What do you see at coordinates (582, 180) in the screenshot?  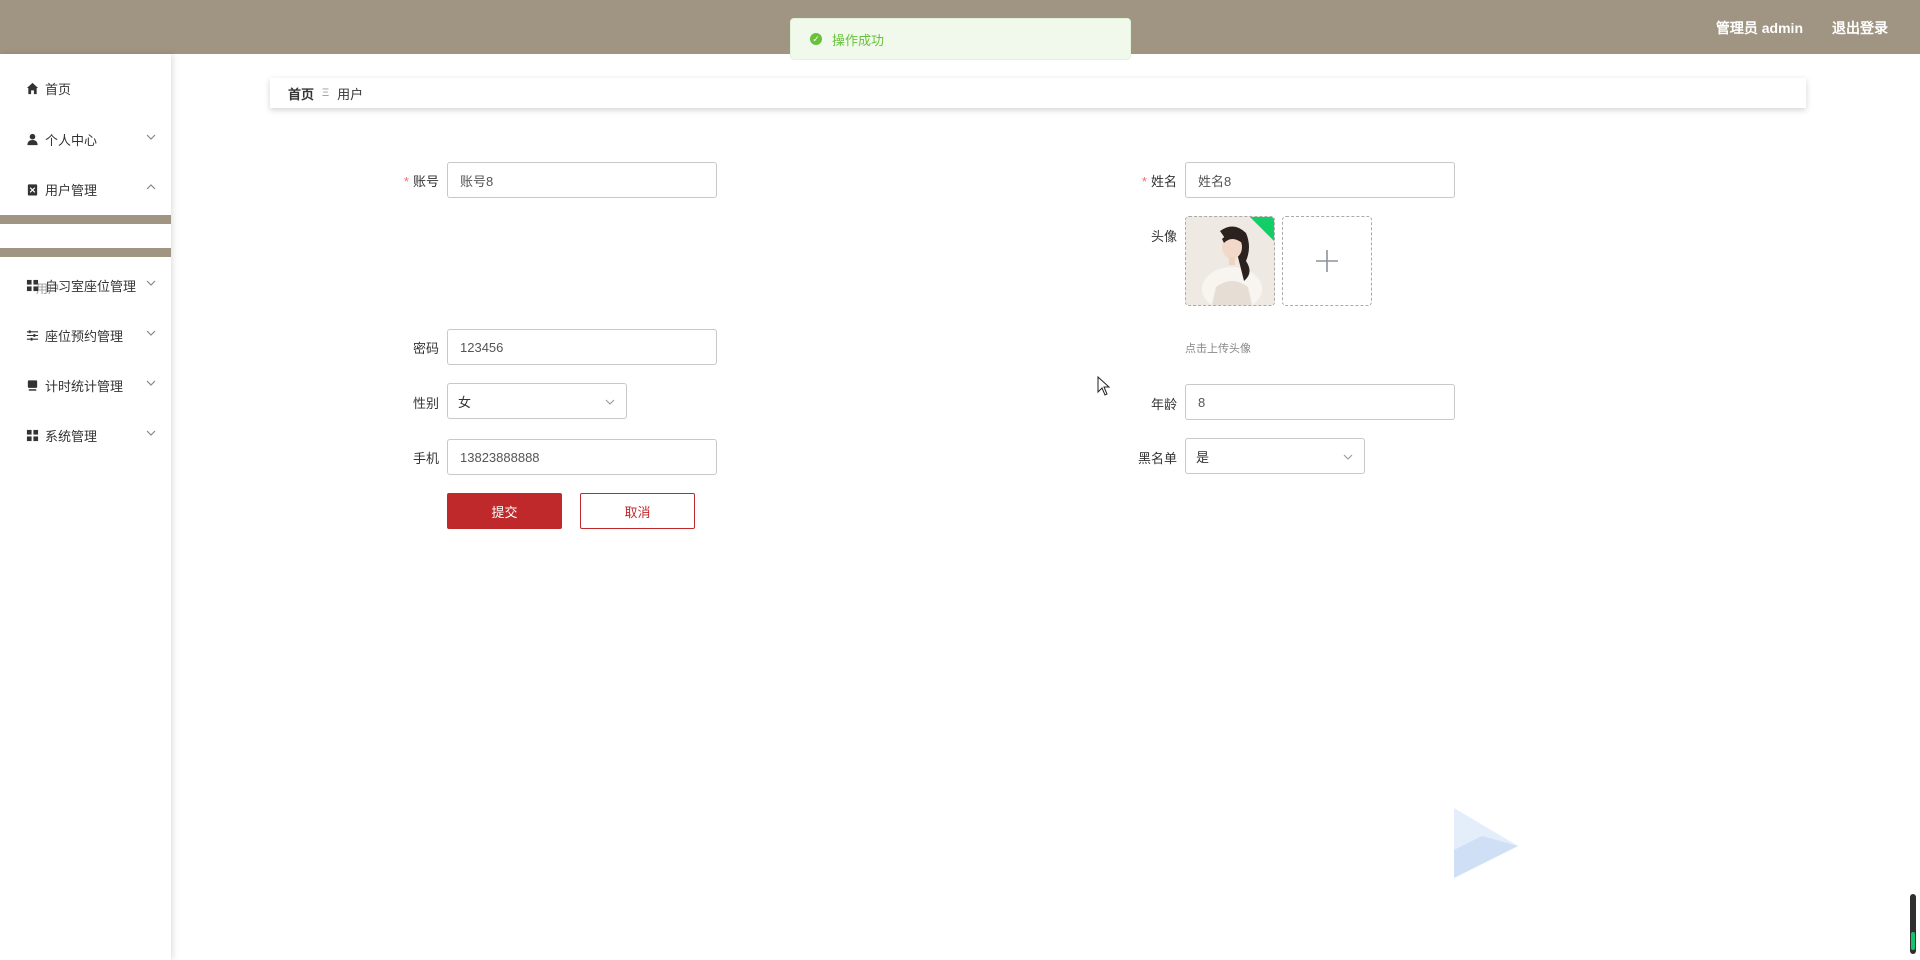 I see `account-input` at bounding box center [582, 180].